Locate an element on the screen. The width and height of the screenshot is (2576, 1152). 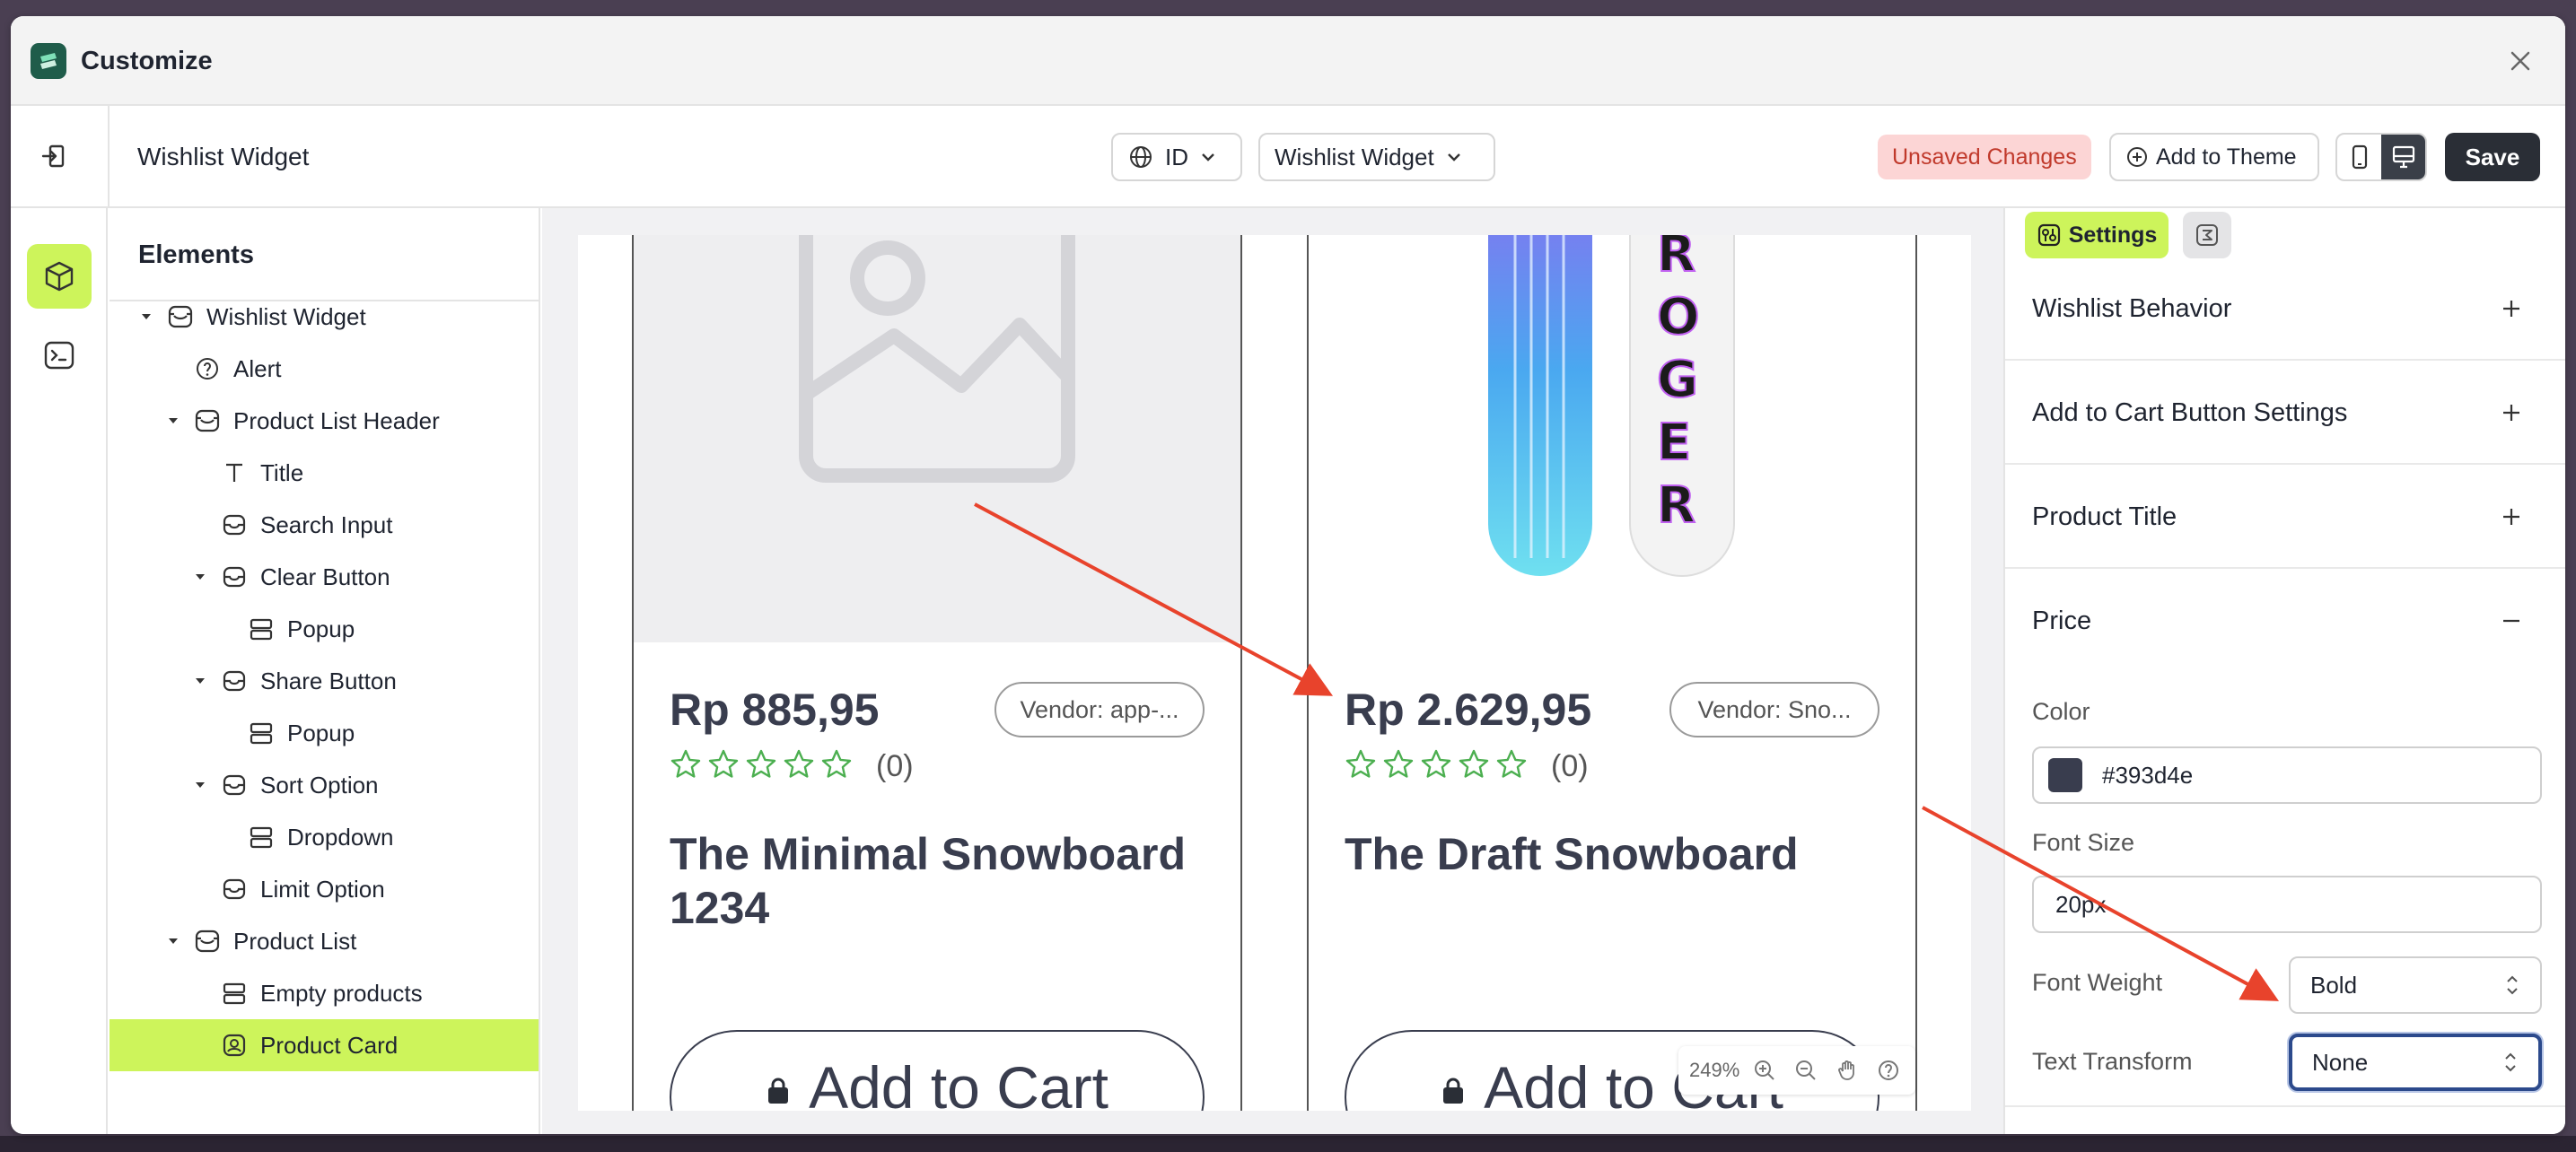
tree-item-search-input: Search Input is located at coordinates (324, 525).